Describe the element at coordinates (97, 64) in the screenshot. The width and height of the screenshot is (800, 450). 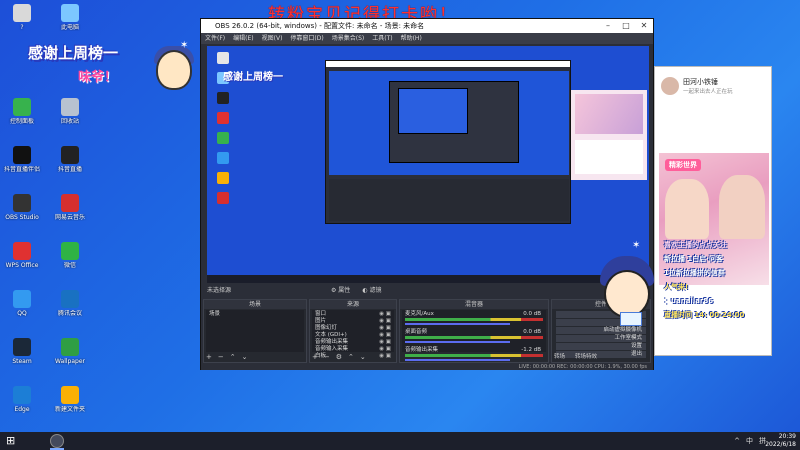
I see `thanks-sticker: 感谢上周榜一 味爷！` at that location.